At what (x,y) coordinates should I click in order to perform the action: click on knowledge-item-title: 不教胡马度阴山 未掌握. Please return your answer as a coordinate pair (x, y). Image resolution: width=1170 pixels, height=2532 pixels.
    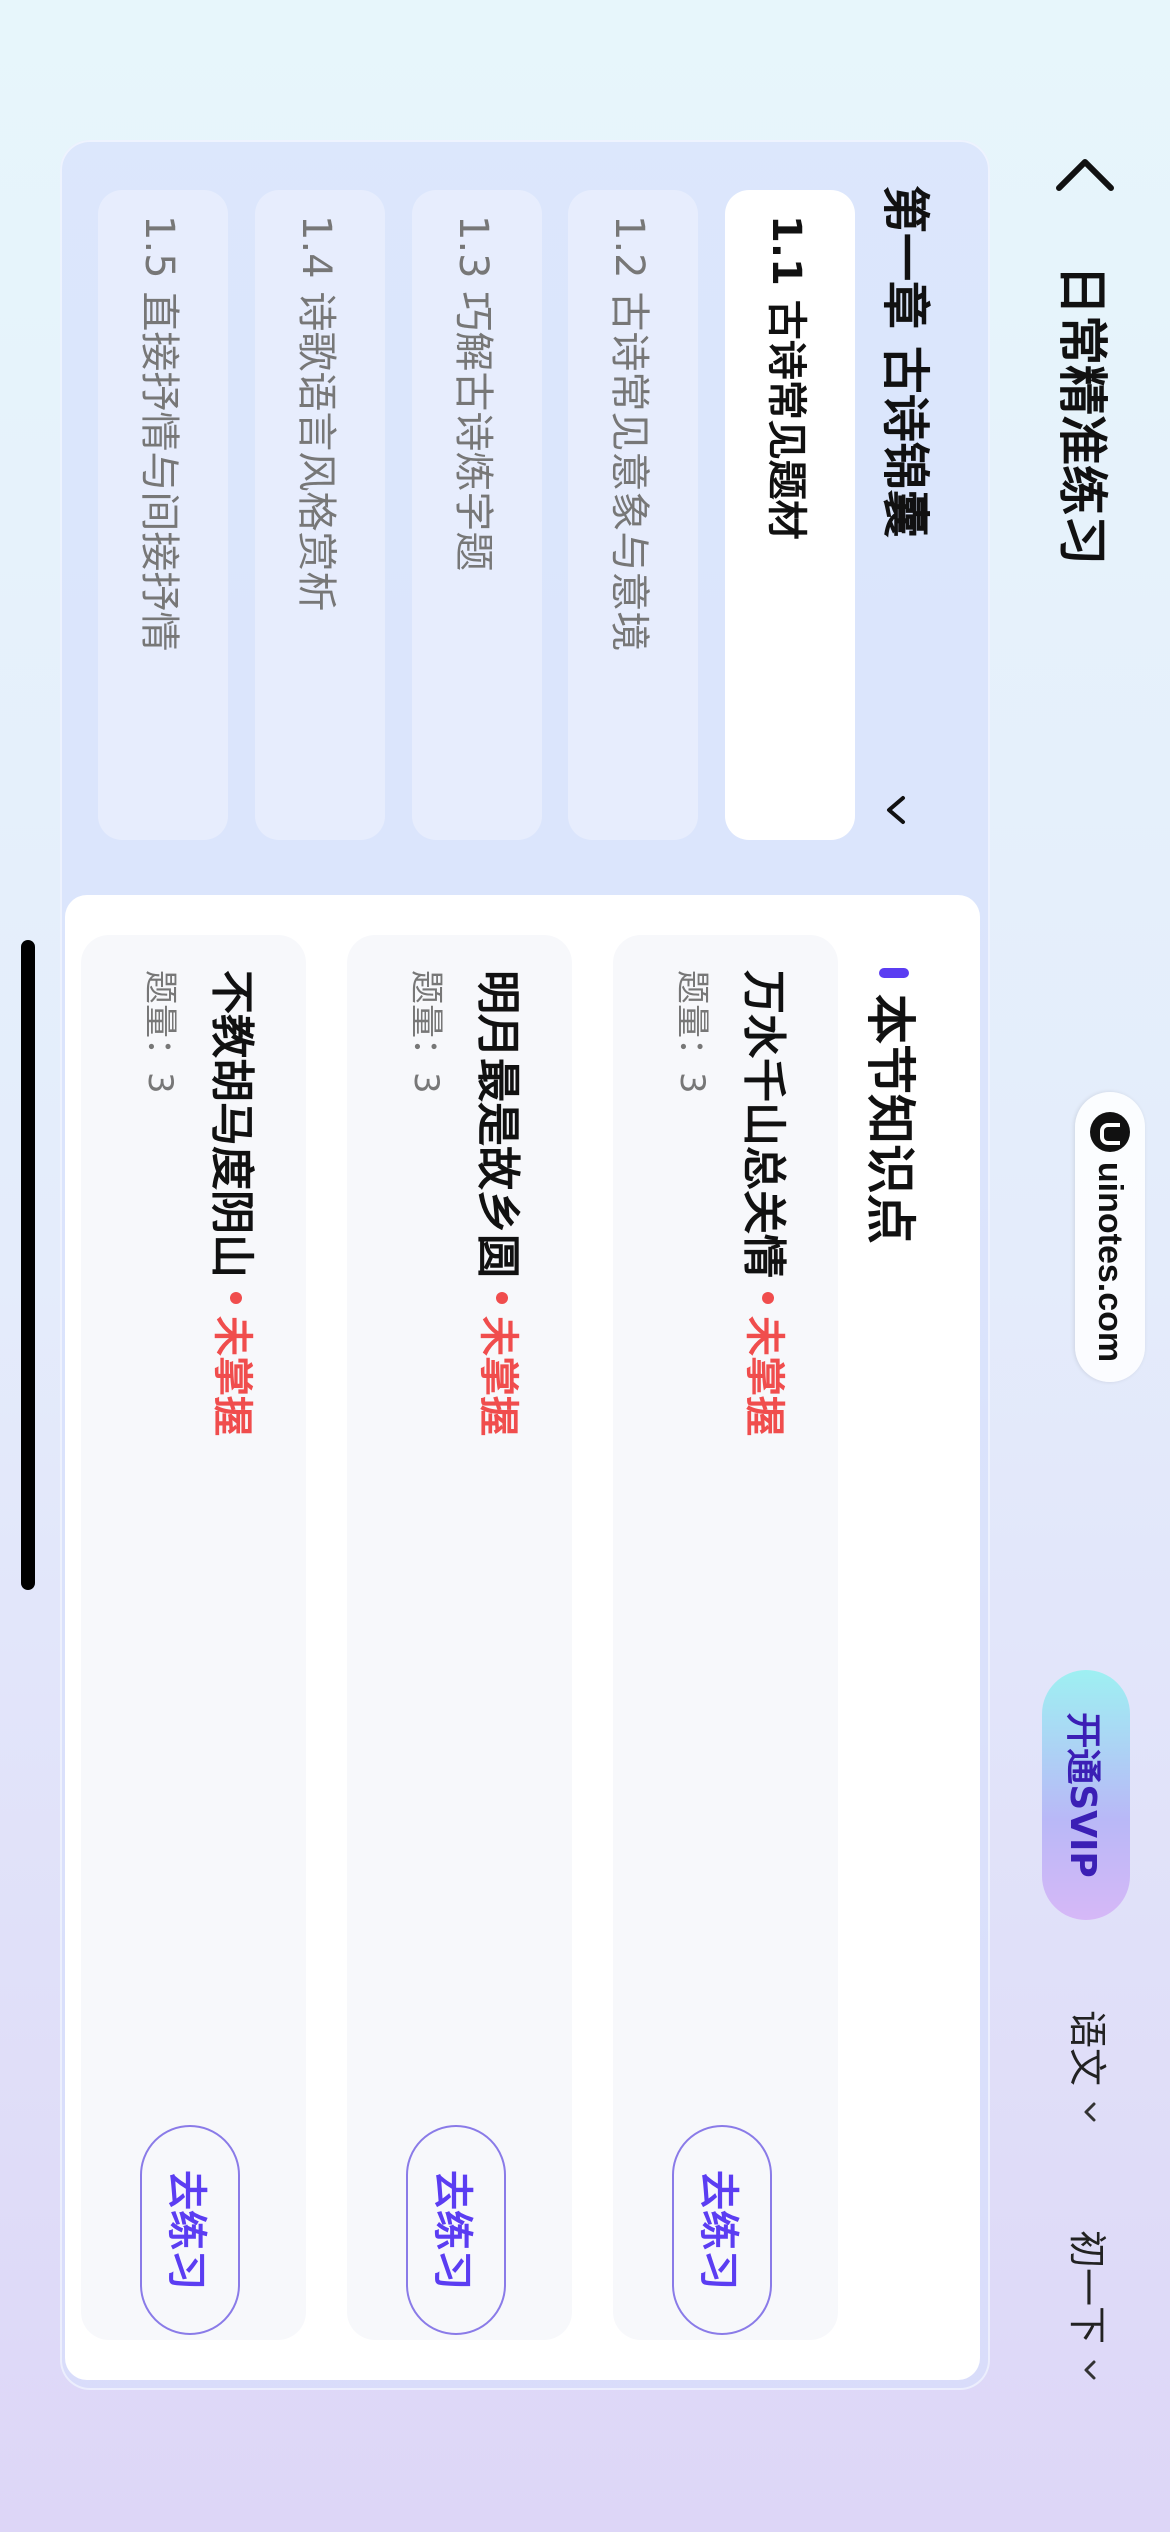
    Looking at the image, I should click on (236, 1203).